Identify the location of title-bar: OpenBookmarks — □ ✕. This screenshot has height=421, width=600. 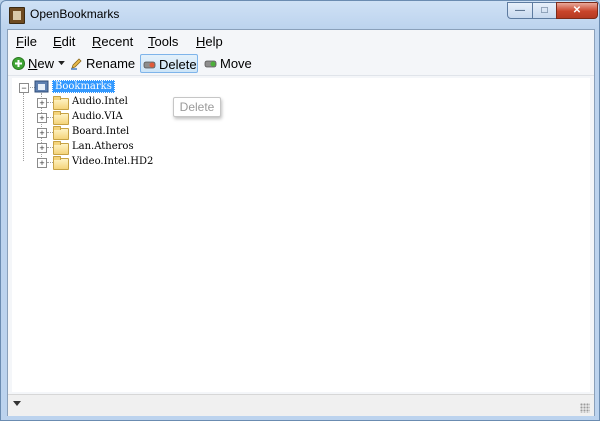
(300, 15).